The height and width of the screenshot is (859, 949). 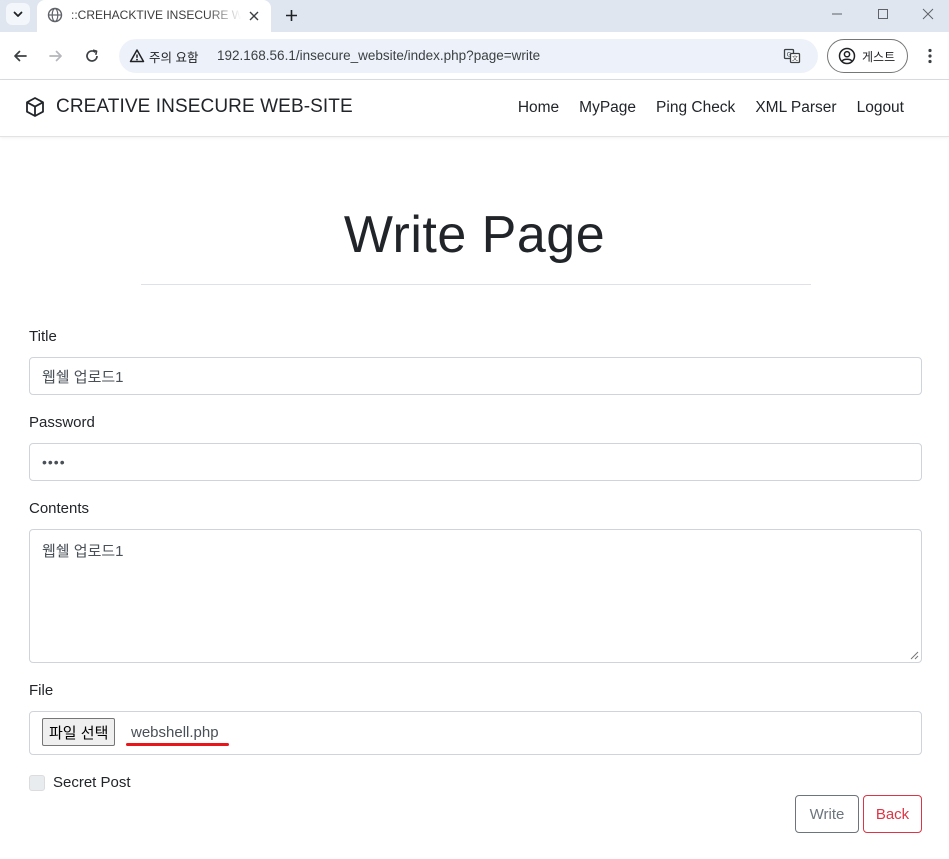 I want to click on annotation-underline, so click(x=177, y=744).